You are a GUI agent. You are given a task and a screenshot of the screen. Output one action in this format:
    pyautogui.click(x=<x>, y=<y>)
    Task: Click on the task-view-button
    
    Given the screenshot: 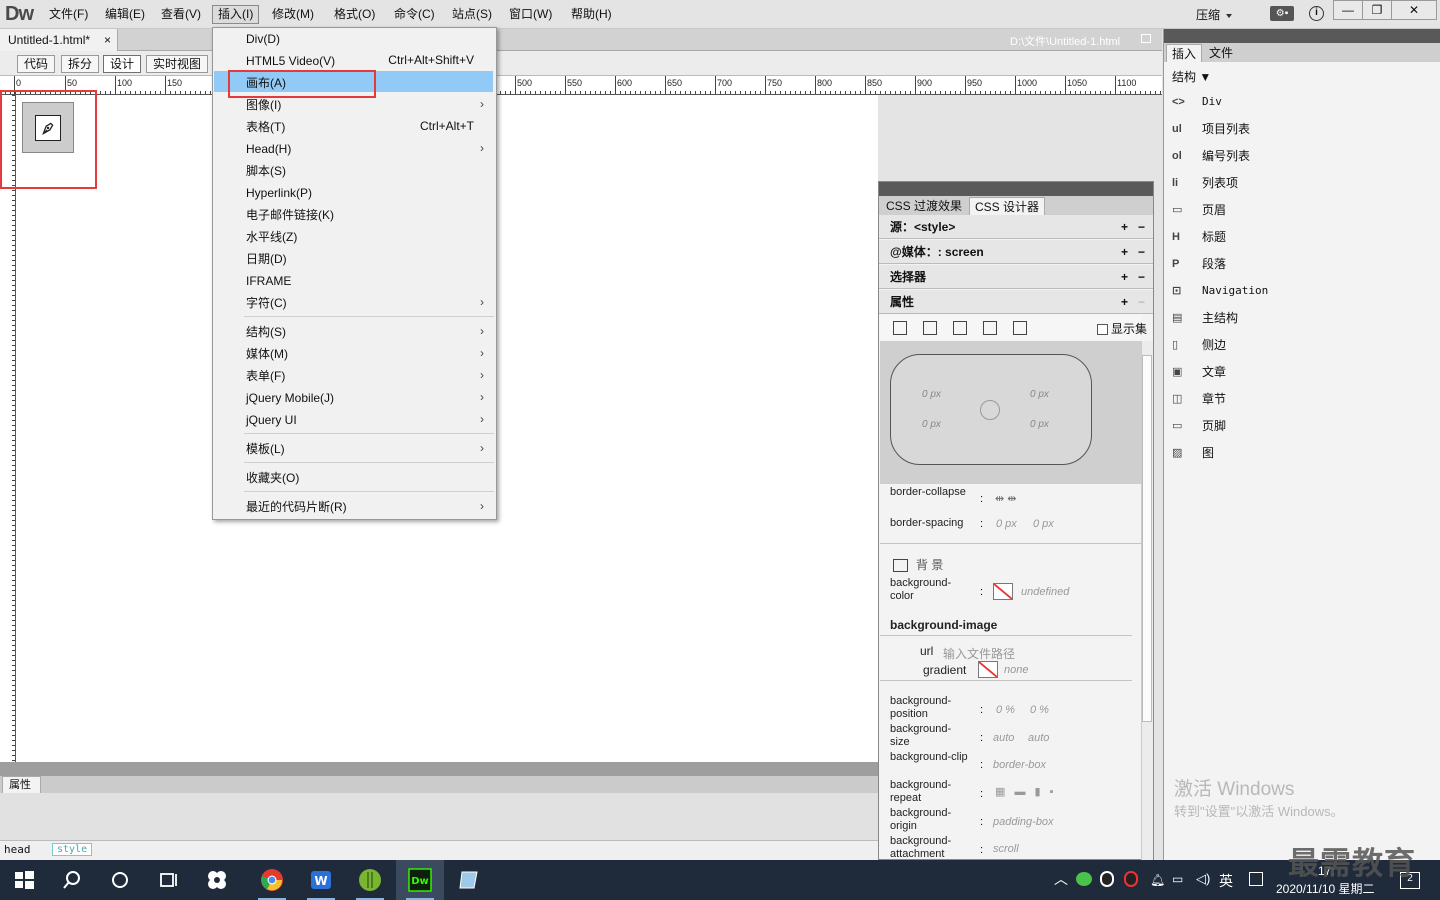 What is the action you would take?
    pyautogui.click(x=168, y=880)
    